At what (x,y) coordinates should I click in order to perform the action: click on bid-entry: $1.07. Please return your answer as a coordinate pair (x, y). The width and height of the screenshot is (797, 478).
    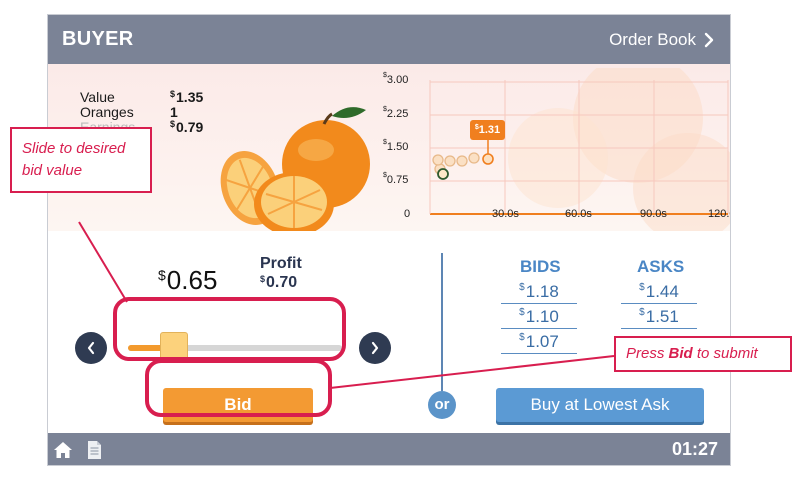
    Looking at the image, I should click on (539, 342).